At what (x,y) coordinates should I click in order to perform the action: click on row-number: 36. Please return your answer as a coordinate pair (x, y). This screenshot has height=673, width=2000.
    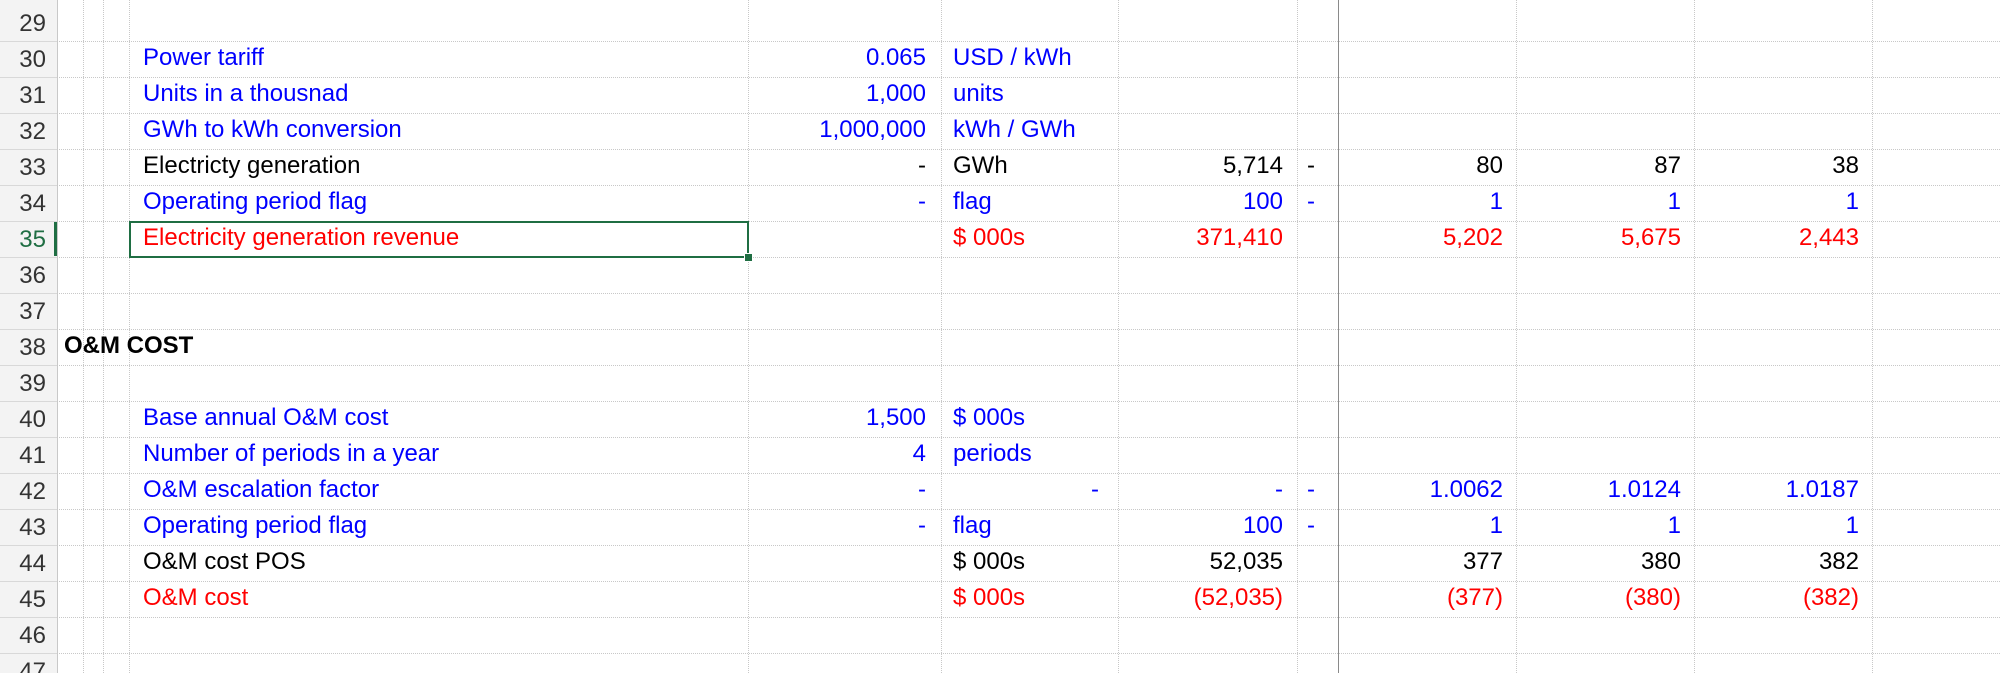
    Looking at the image, I should click on (23, 276).